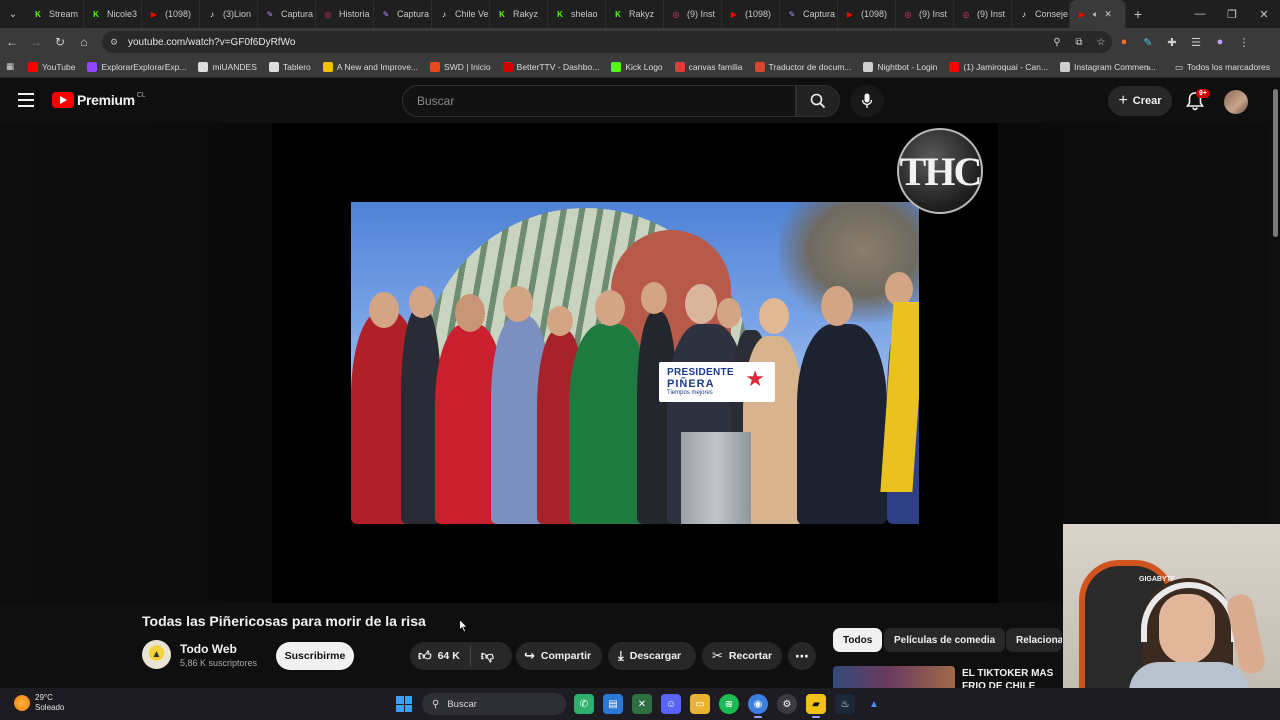  What do you see at coordinates (1264, 14) in the screenshot?
I see `close-window-icon: ✕` at bounding box center [1264, 14].